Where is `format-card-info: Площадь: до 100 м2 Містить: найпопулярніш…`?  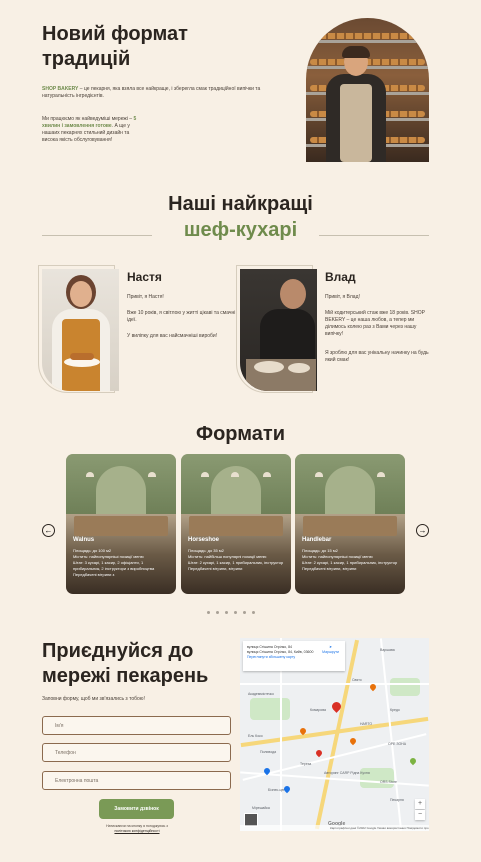
format-card-info: Площадь: до 100 м2 Містить: найпопулярніш… is located at coordinates (114, 562).